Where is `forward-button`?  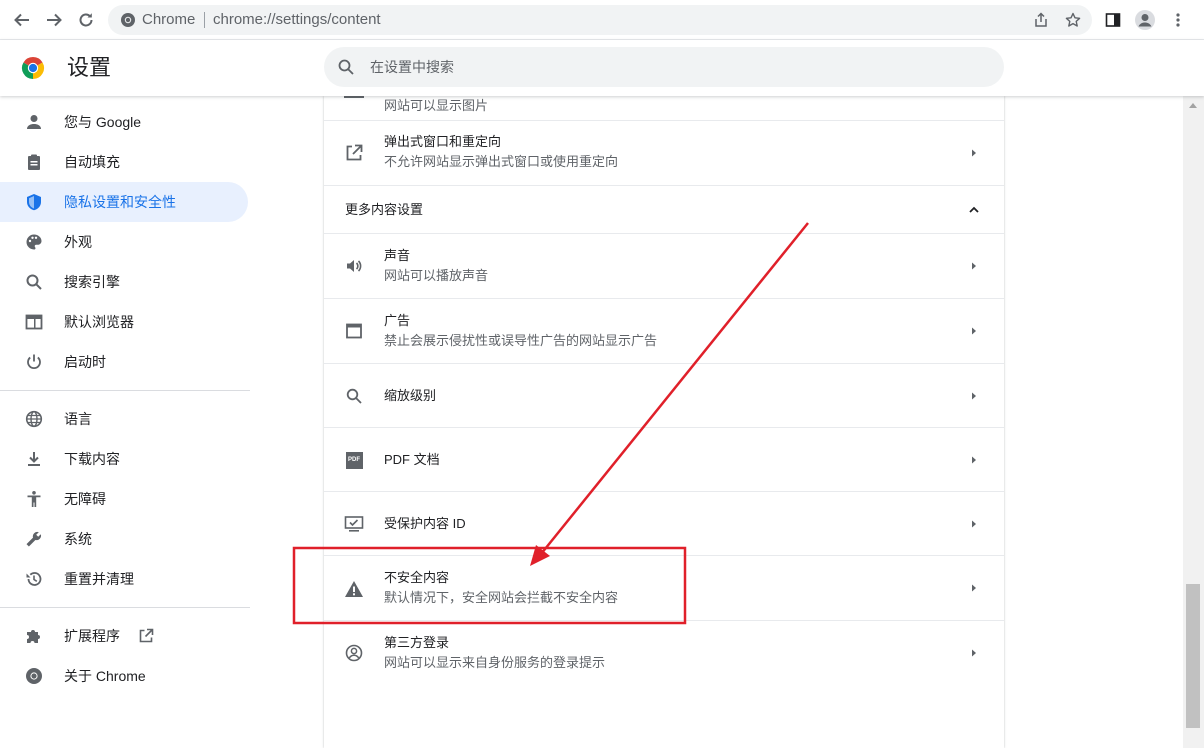 forward-button is located at coordinates (54, 20).